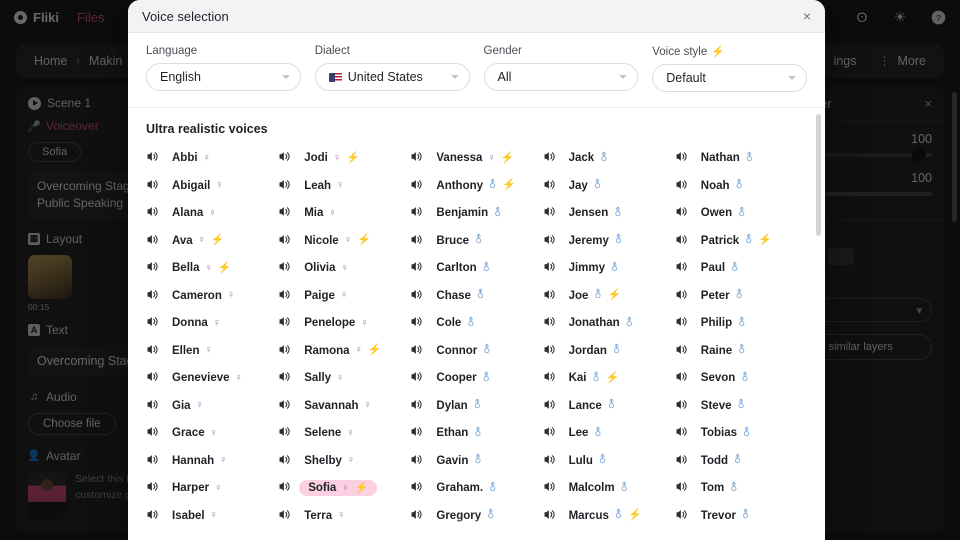 Image resolution: width=960 pixels, height=540 pixels. Describe the element at coordinates (724, 323) in the screenshot. I see `voice-name: Philip ⚨` at that location.